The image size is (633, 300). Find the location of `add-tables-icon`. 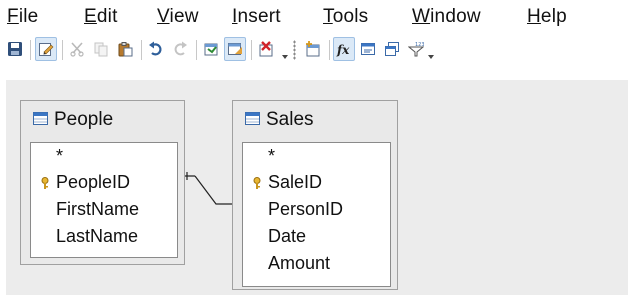

add-tables-icon is located at coordinates (313, 49).